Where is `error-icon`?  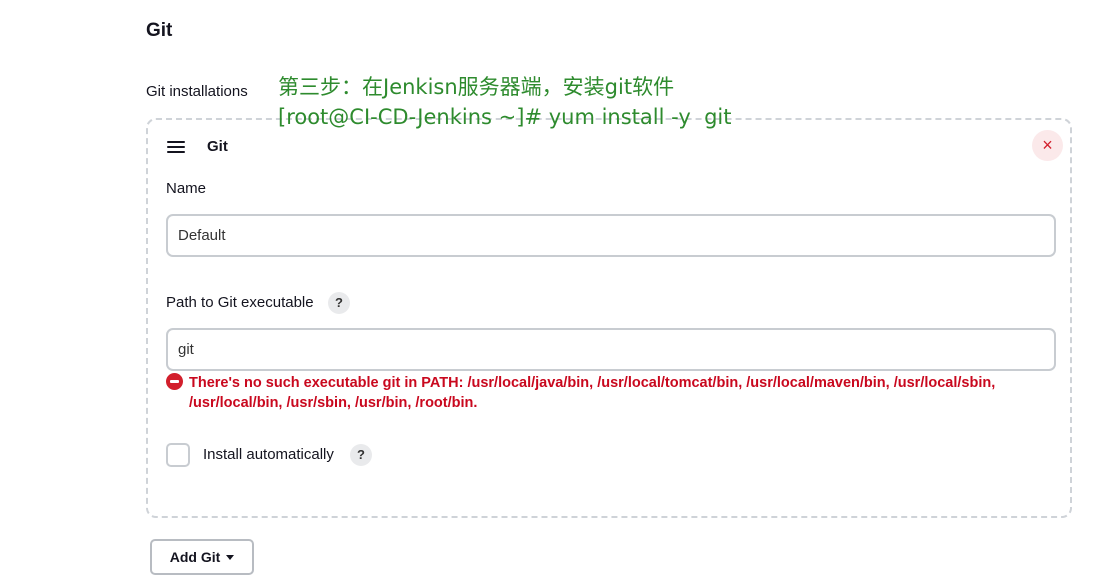 error-icon is located at coordinates (174, 381).